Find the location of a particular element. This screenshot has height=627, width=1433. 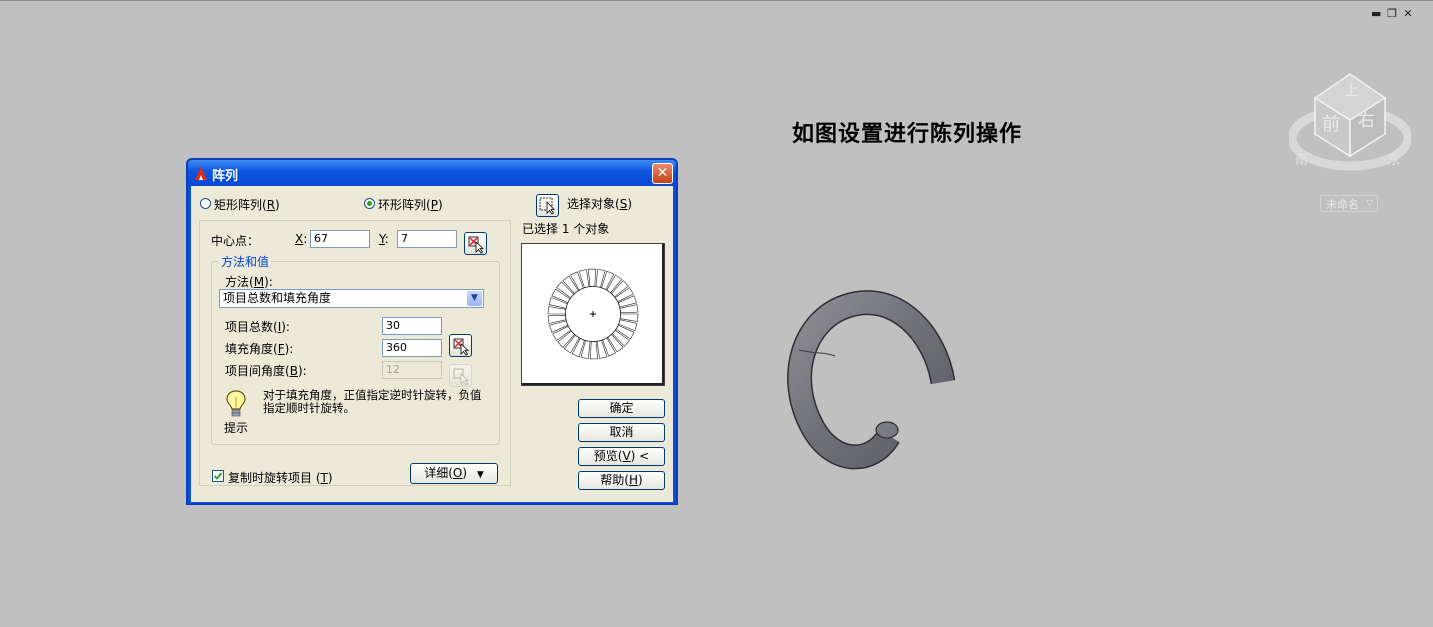

pick-center-button is located at coordinates (475, 243).